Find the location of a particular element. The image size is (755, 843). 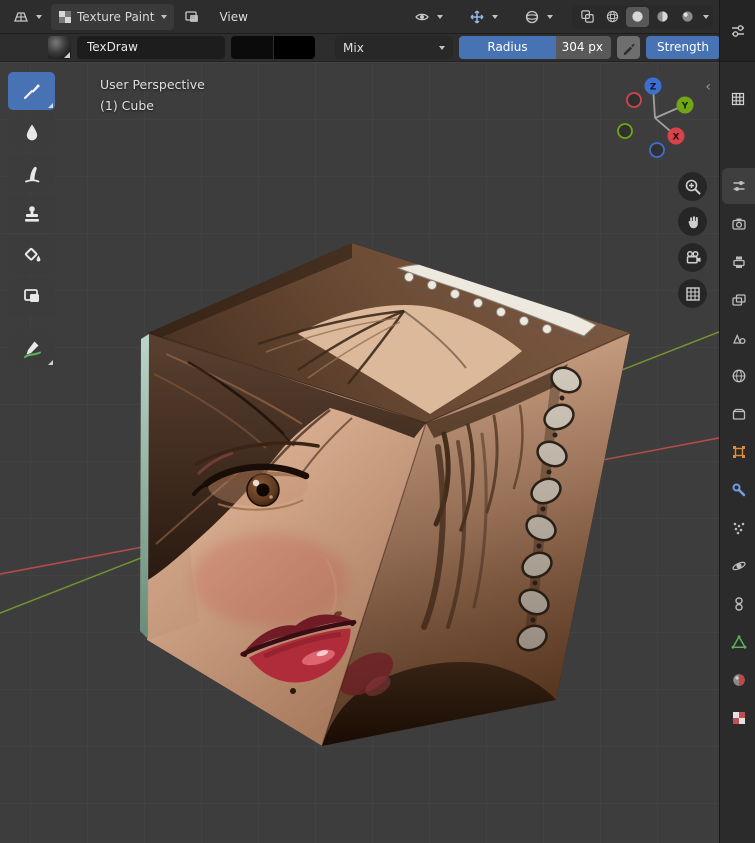

wireframe-sphere-icon is located at coordinates (612, 16).